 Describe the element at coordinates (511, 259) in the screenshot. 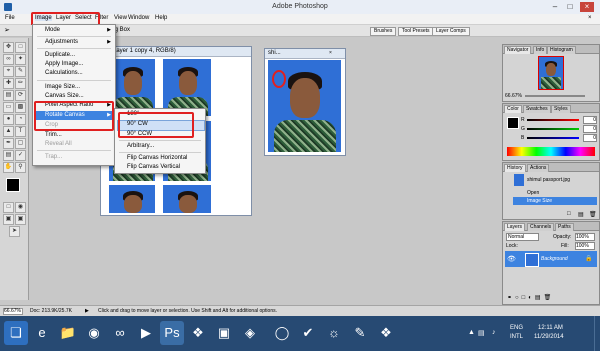

I see `layer-visibility-eye-icon: 👁` at that location.